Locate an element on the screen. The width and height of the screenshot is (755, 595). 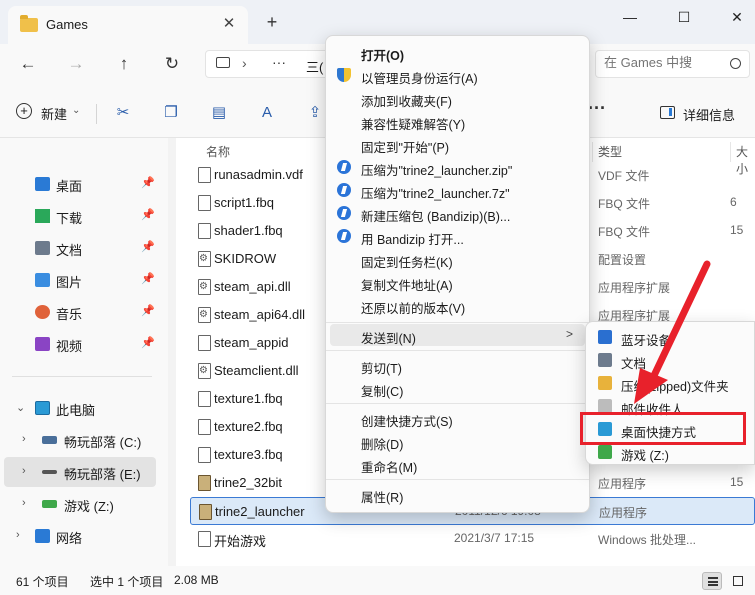
minimize-button: — is located at coordinates (630, 17).